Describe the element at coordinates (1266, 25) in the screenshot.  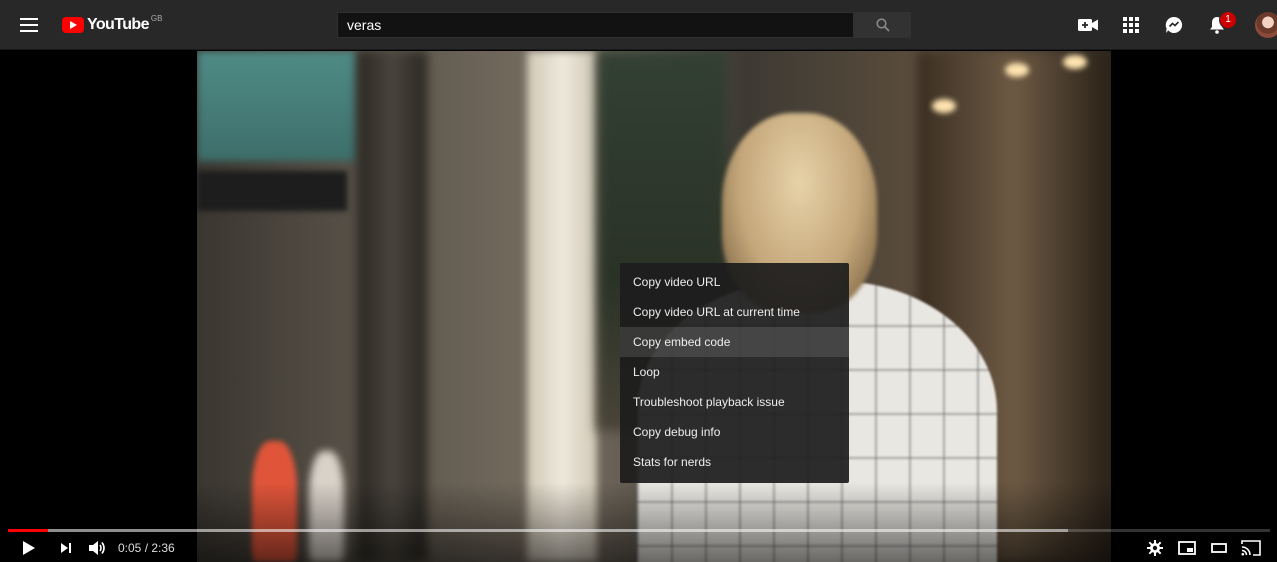
I see `avatar` at that location.